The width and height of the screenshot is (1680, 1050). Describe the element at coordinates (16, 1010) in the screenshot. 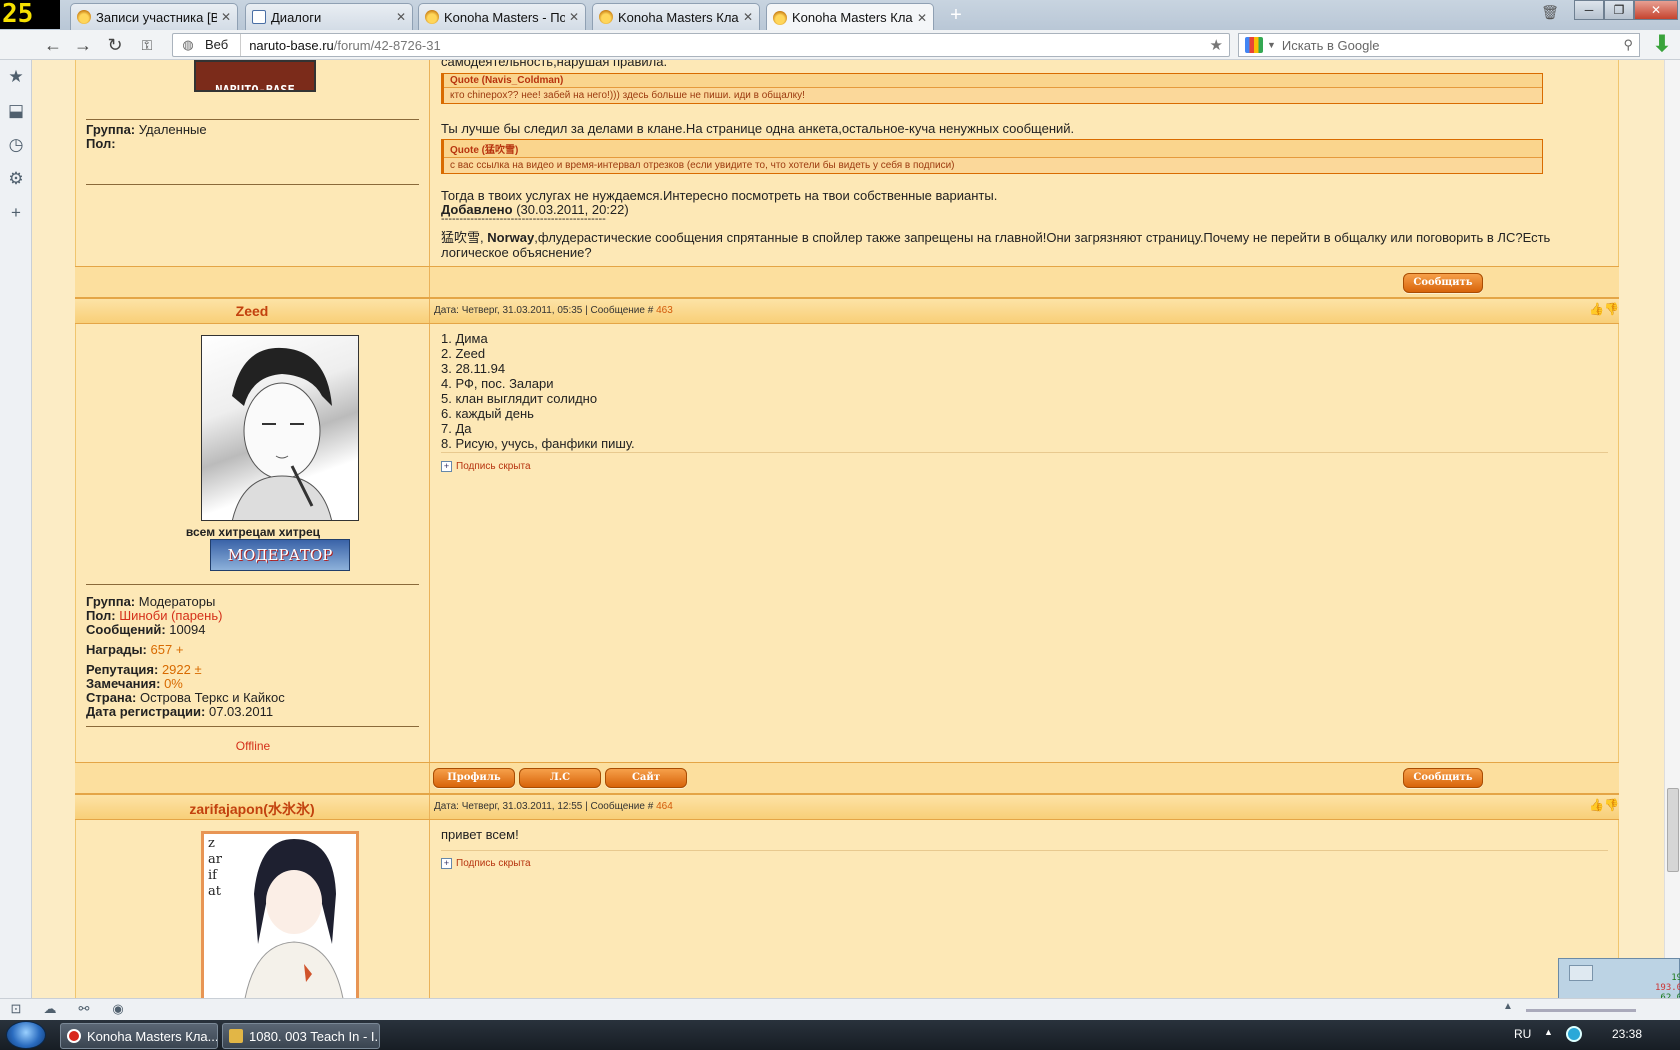

I see `panel-toggle-icon: ⊡` at that location.